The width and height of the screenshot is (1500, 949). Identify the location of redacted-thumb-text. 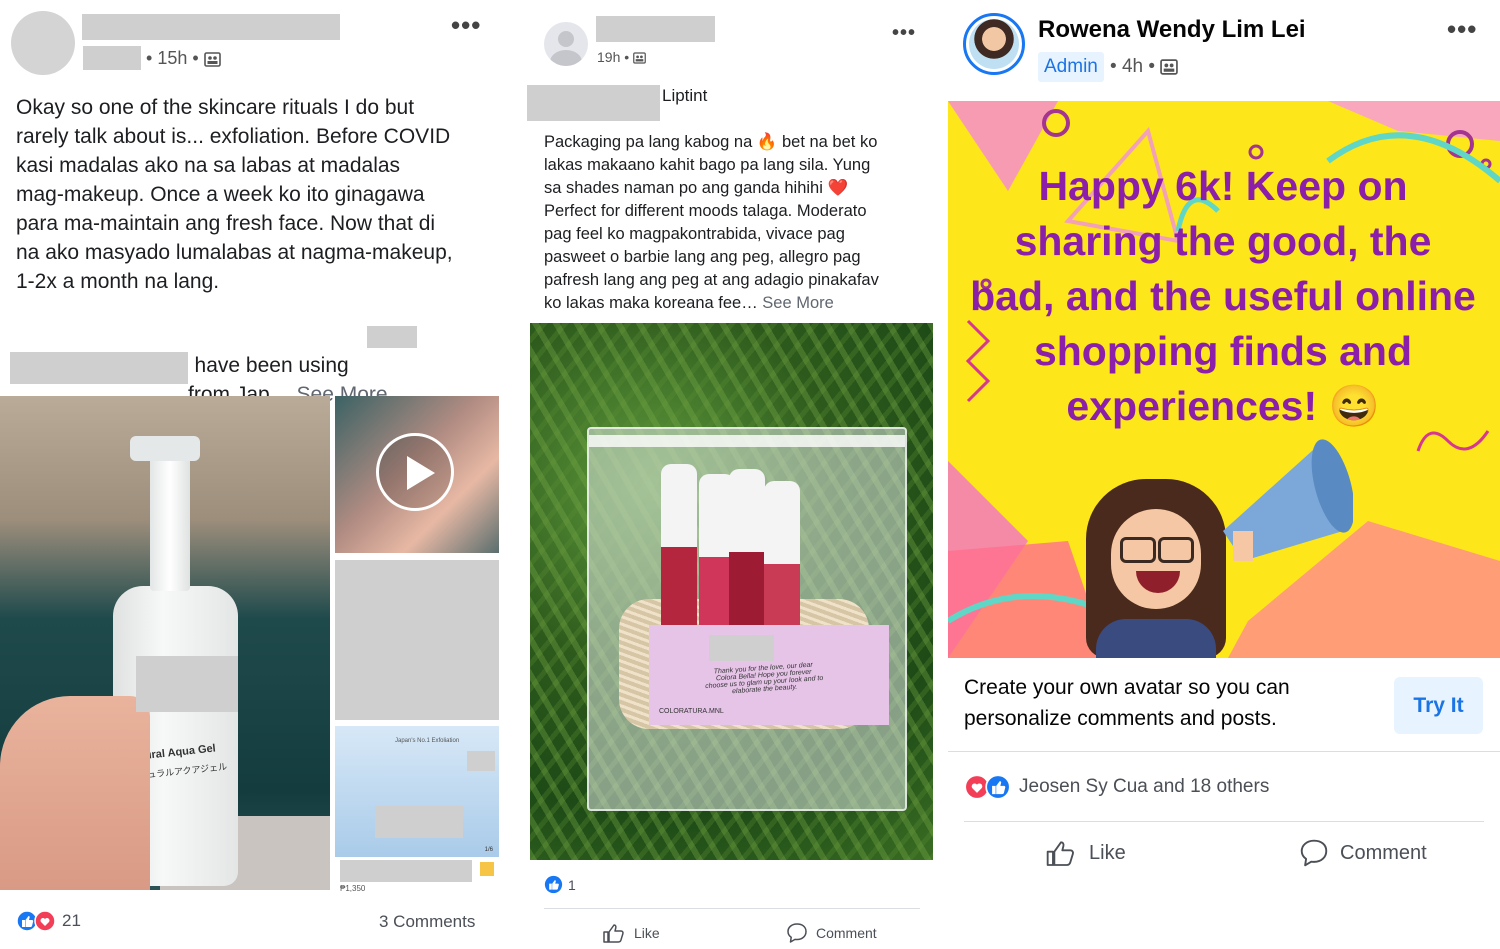
(419, 822).